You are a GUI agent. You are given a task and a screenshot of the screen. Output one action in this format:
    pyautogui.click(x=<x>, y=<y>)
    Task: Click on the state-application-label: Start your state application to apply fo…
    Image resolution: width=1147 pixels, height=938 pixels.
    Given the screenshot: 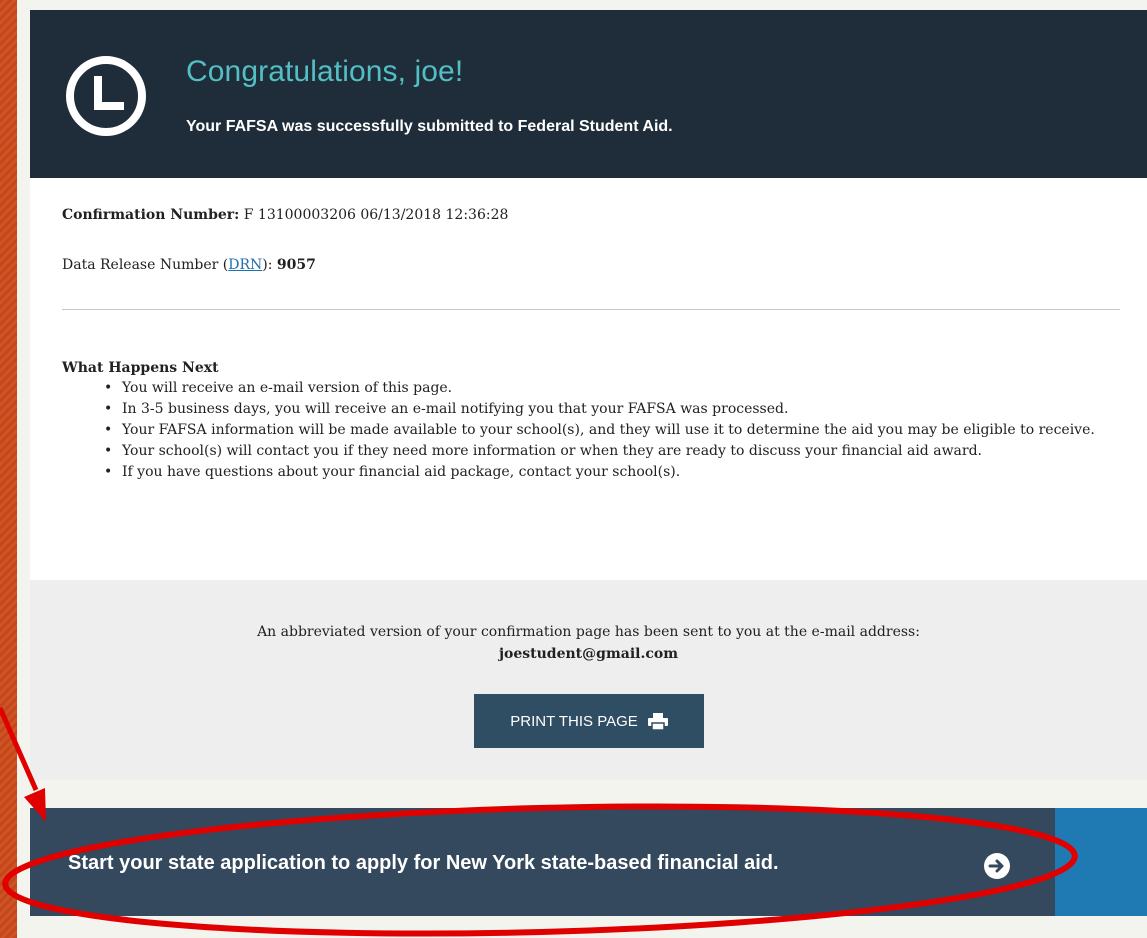 What is the action you would take?
    pyautogui.click(x=423, y=863)
    